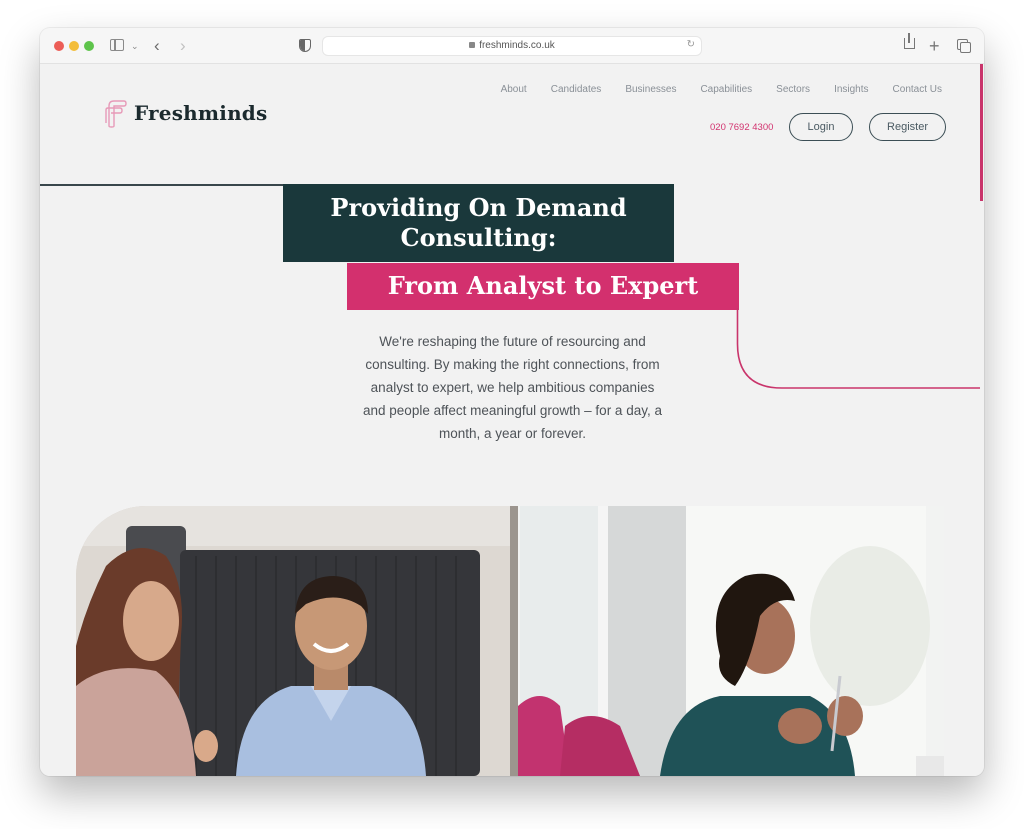 Image resolution: width=1024 pixels, height=829 pixels. Describe the element at coordinates (727, 641) in the screenshot. I see `hero-photo-woman` at that location.